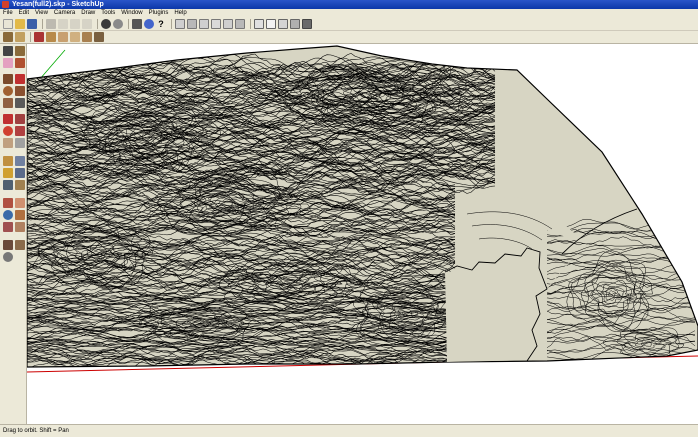 Image resolution: width=698 pixels, height=437 pixels. I want to click on erase-icon, so click(87, 23).